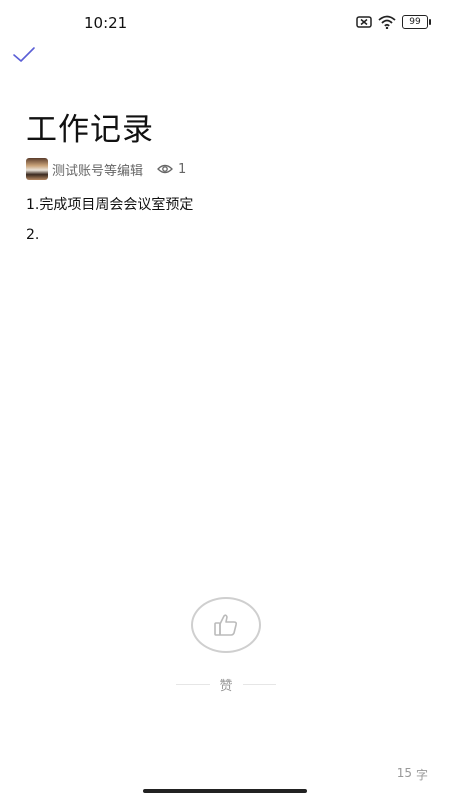 The height and width of the screenshot is (800, 450). What do you see at coordinates (98, 171) in the screenshot?
I see `editor-label: 测试账号等编辑` at bounding box center [98, 171].